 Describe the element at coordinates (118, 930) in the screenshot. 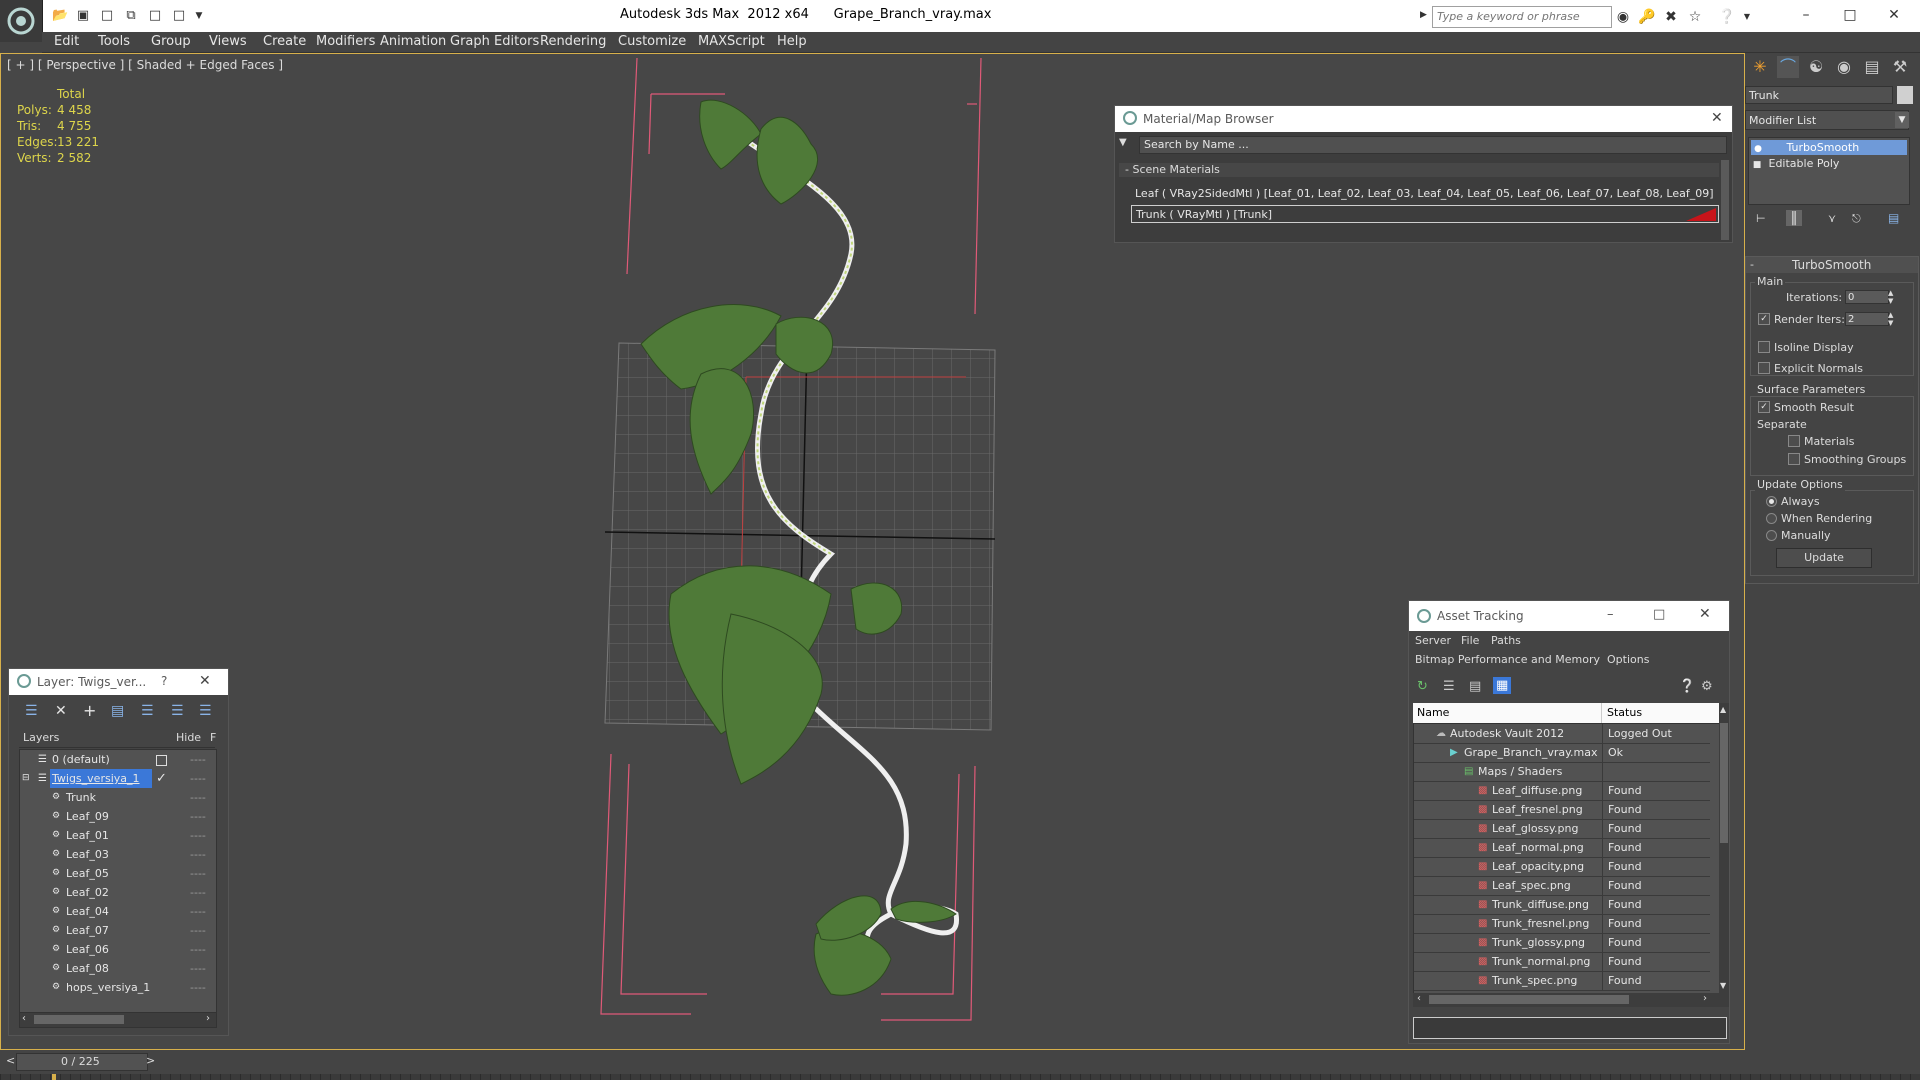

I see `layer-object-row: ⚙ Leaf_07 ----` at that location.